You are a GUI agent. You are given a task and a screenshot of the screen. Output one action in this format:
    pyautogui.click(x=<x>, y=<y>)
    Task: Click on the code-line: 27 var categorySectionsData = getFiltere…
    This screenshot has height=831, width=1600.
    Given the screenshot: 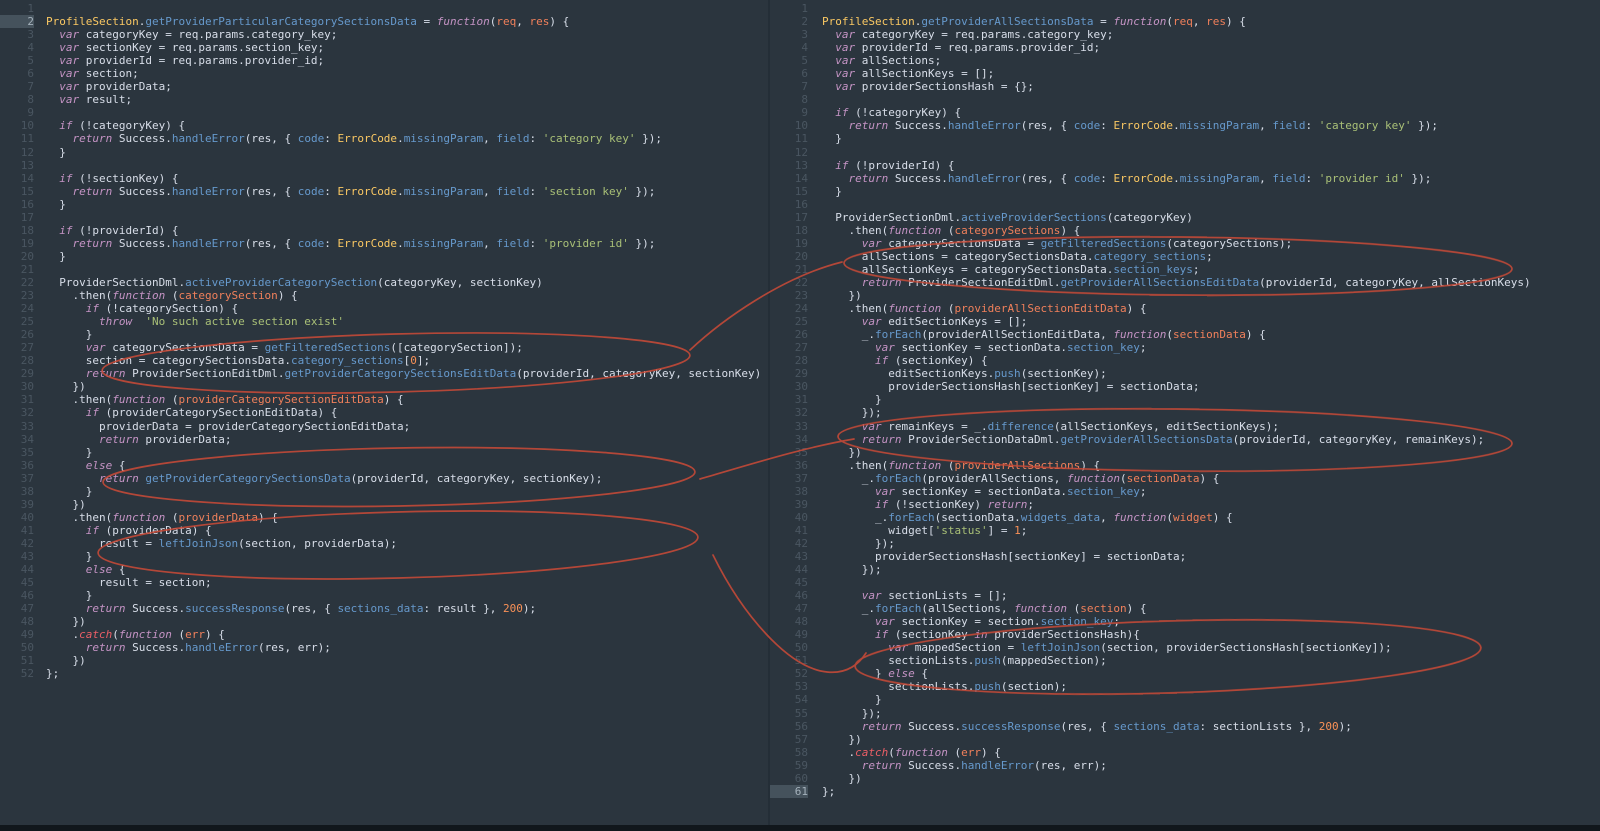 What is the action you would take?
    pyautogui.click(x=384, y=347)
    